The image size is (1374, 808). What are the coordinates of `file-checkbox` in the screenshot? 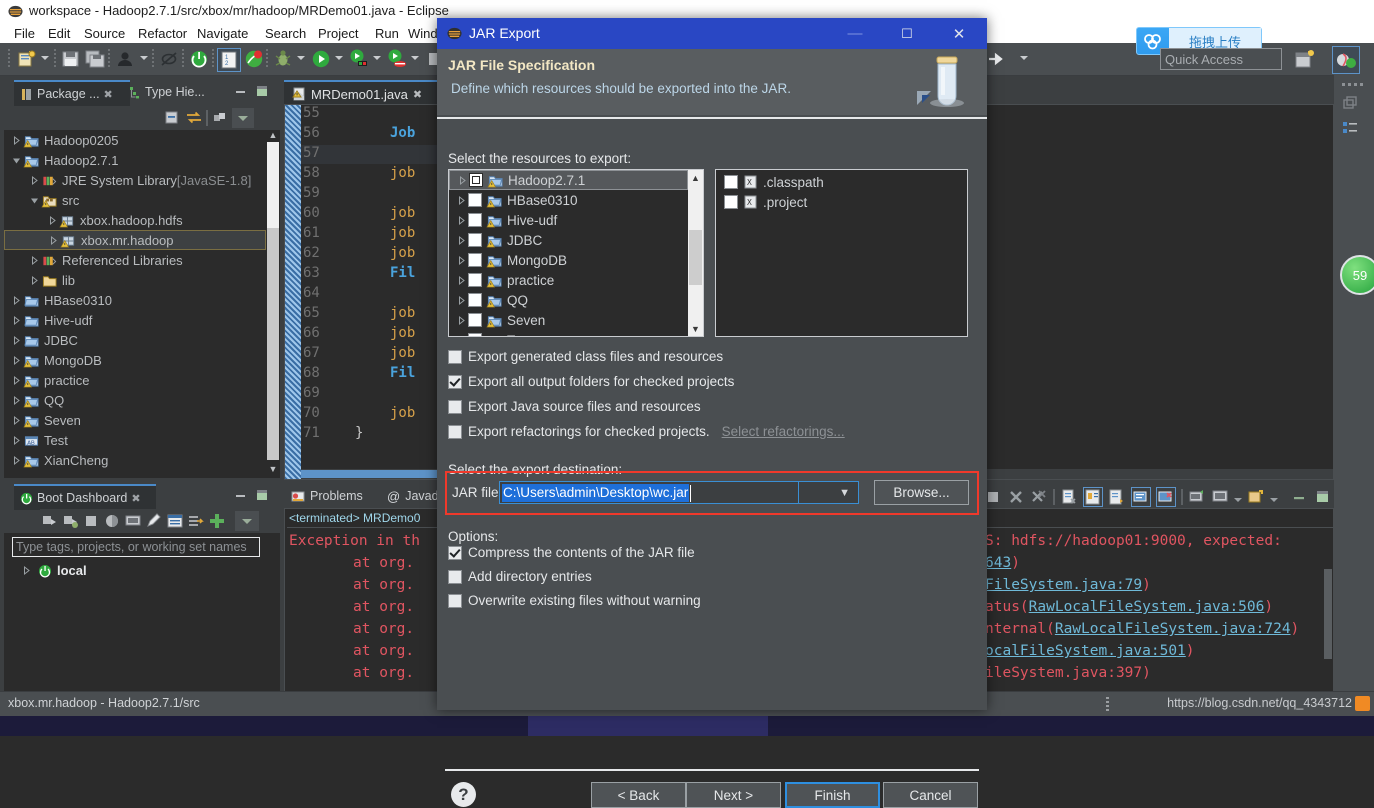 It's located at (731, 202).